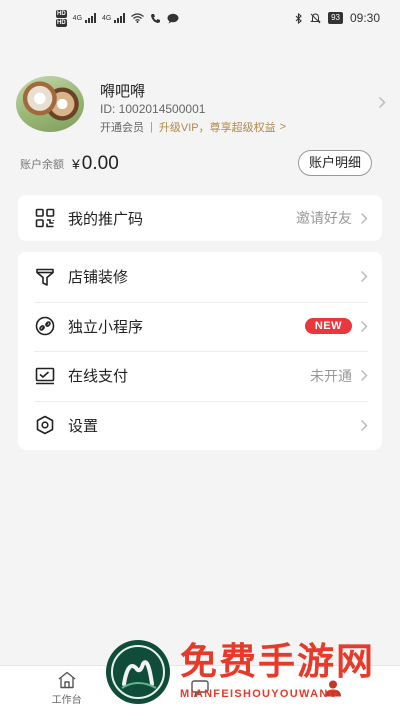  Describe the element at coordinates (107, 18) in the screenshot. I see `network-label-2: 4G` at that location.